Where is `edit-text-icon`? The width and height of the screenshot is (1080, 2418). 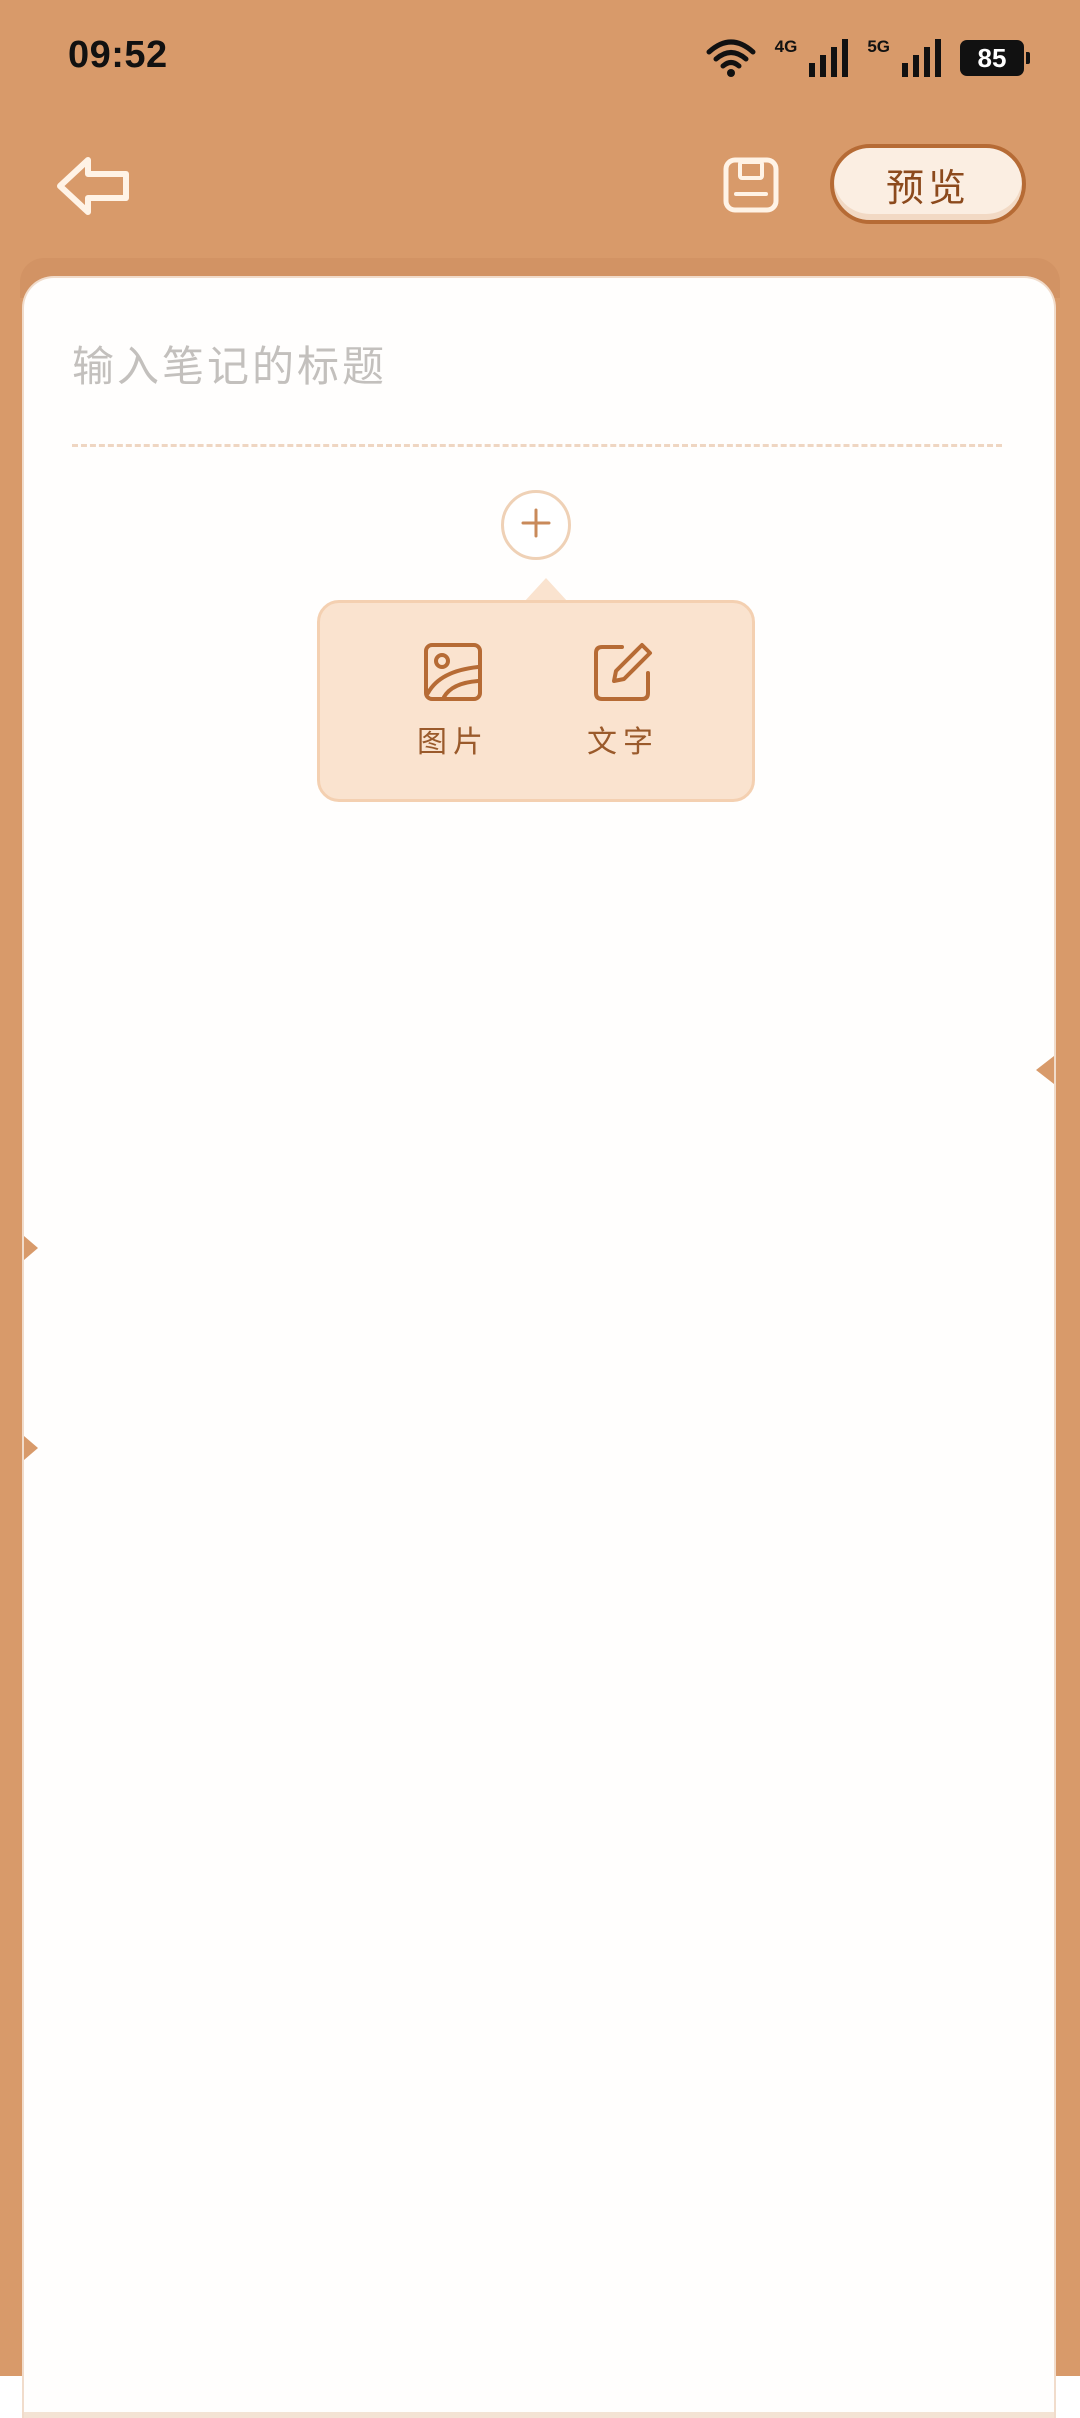
edit-text-icon is located at coordinates (623, 674).